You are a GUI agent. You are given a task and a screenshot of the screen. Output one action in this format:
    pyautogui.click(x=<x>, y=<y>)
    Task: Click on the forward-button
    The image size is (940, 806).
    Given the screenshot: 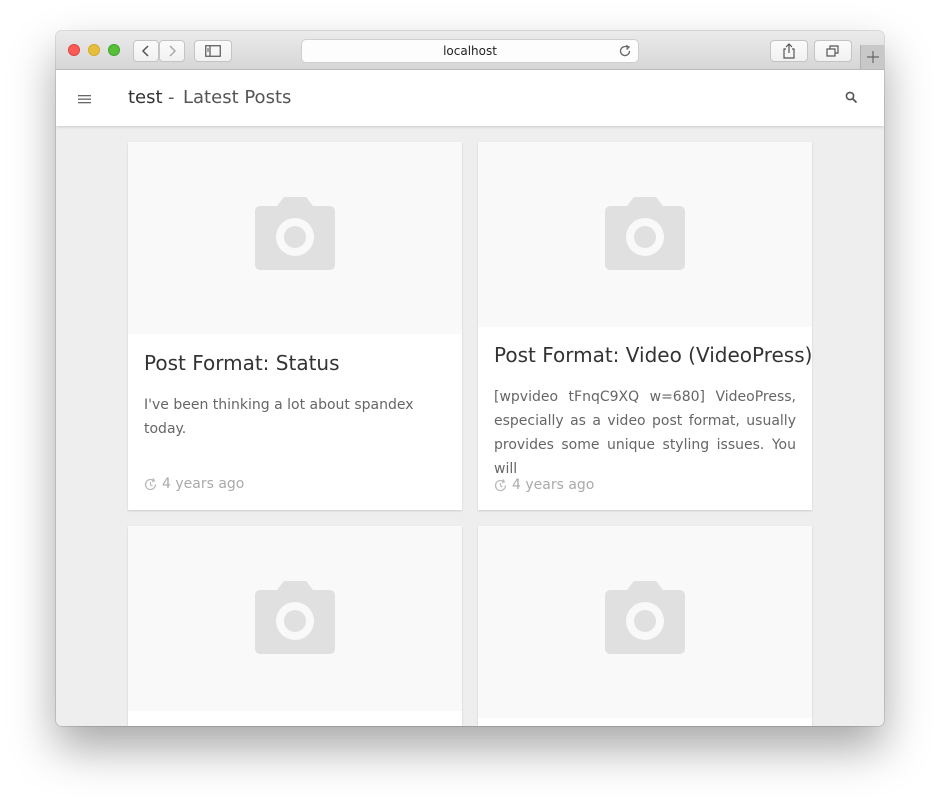 What is the action you would take?
    pyautogui.click(x=172, y=51)
    